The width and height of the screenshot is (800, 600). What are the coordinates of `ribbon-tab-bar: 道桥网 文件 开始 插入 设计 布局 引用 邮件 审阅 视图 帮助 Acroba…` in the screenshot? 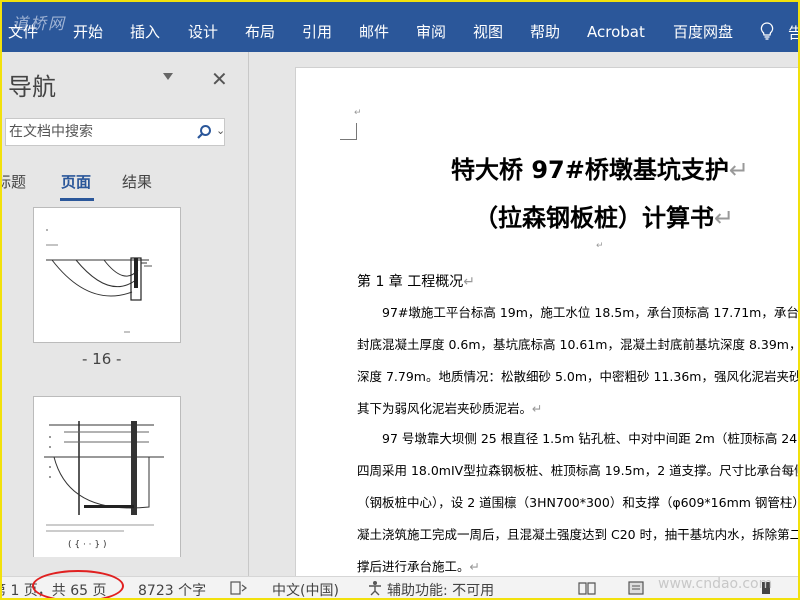 It's located at (400, 27).